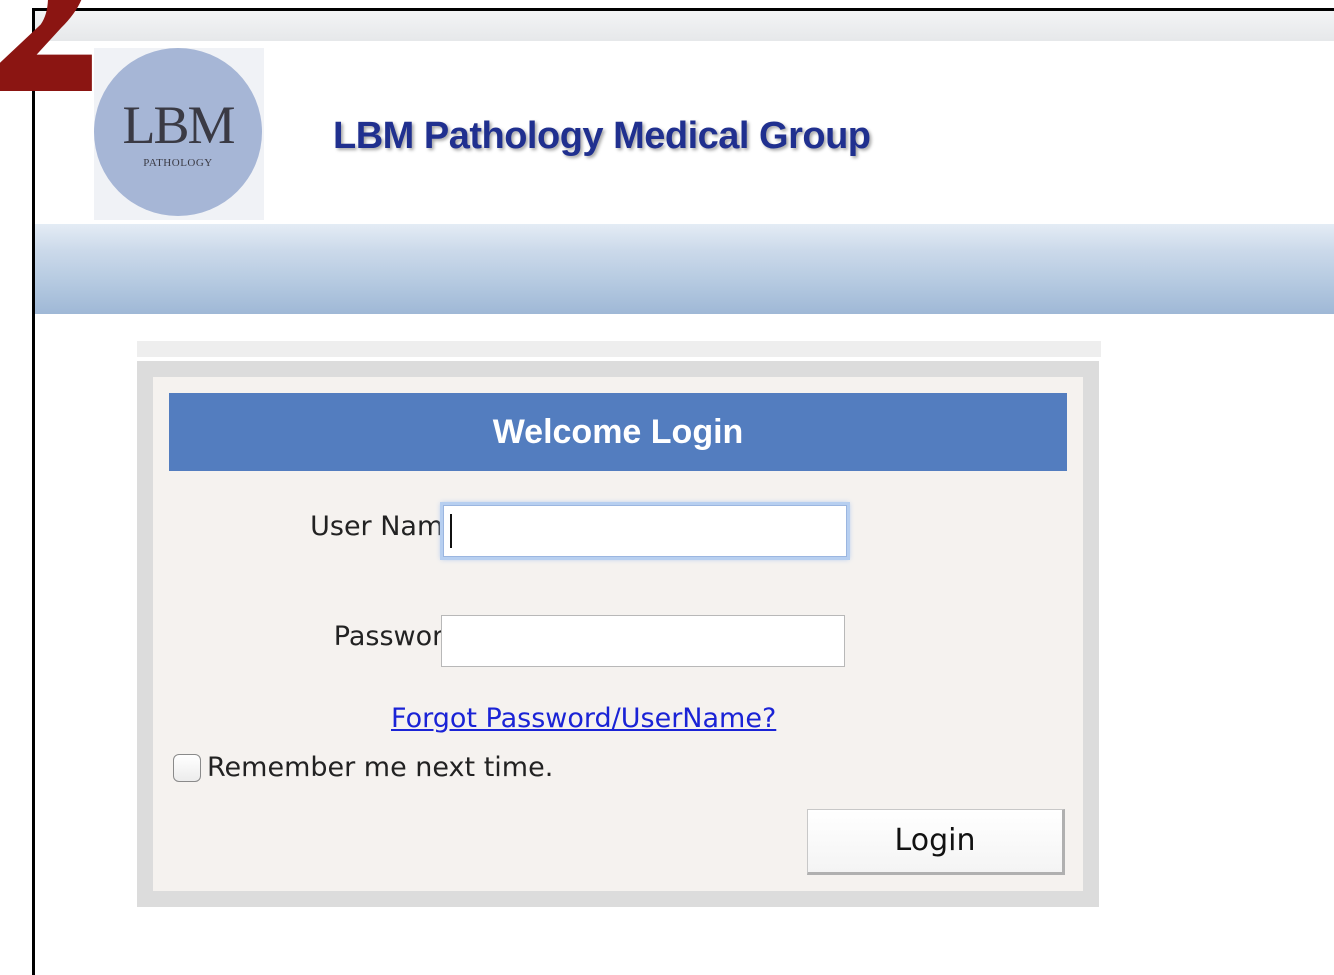 The image size is (1334, 975). Describe the element at coordinates (618, 432) in the screenshot. I see `login-header: Welcome Login` at that location.